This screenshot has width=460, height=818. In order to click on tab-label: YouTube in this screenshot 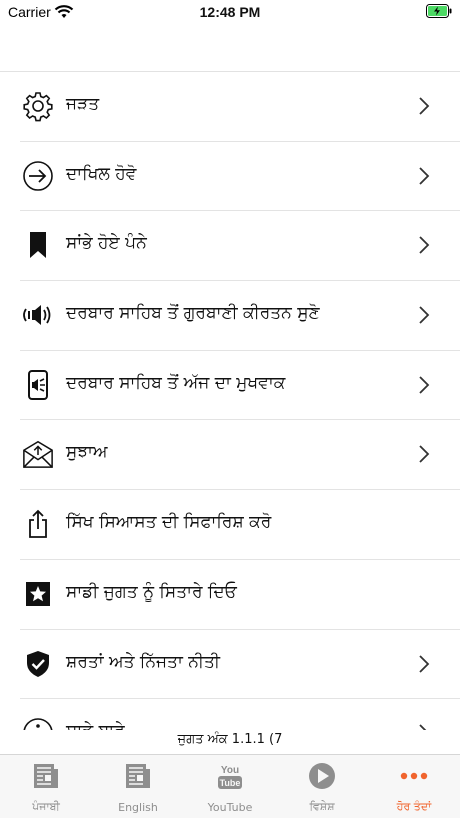, I will do `click(230, 807)`.